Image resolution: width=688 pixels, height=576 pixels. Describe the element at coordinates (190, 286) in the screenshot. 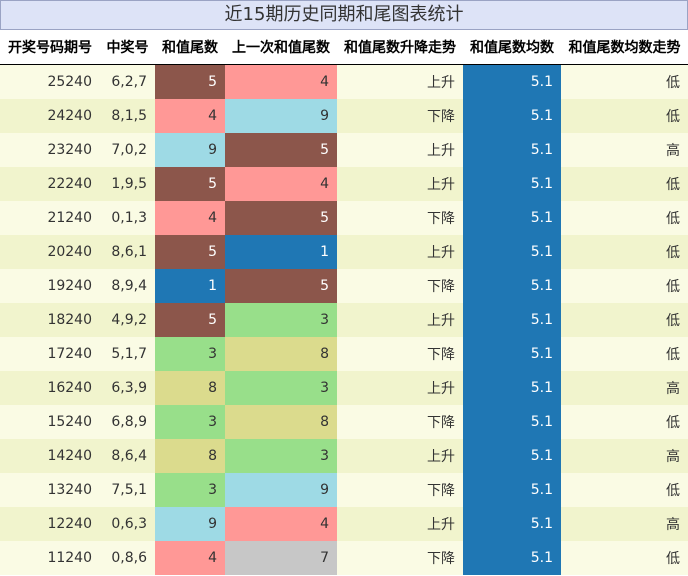

I see `cell-tail: 1` at that location.